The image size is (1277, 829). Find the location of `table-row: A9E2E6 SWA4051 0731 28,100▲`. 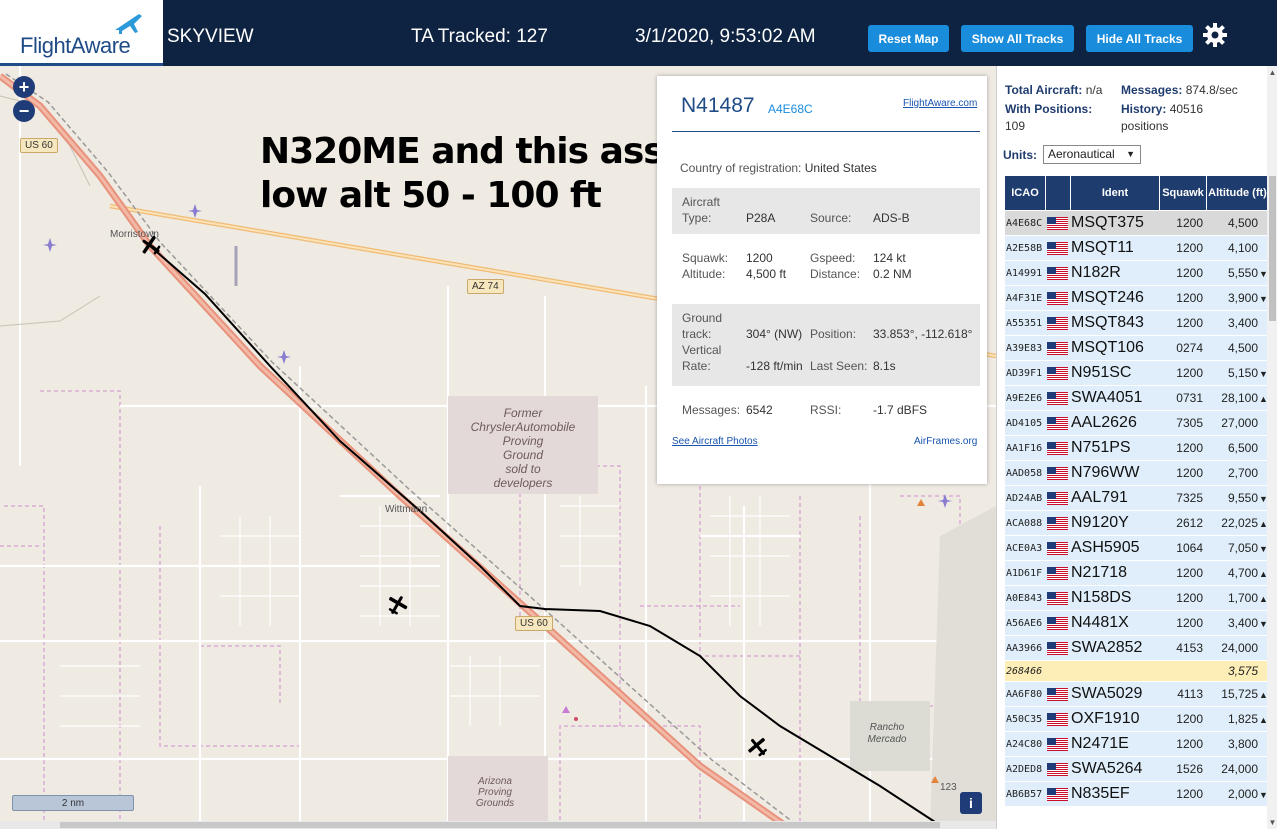

table-row: A9E2E6 SWA4051 0731 28,100▲ is located at coordinates (1137, 397).